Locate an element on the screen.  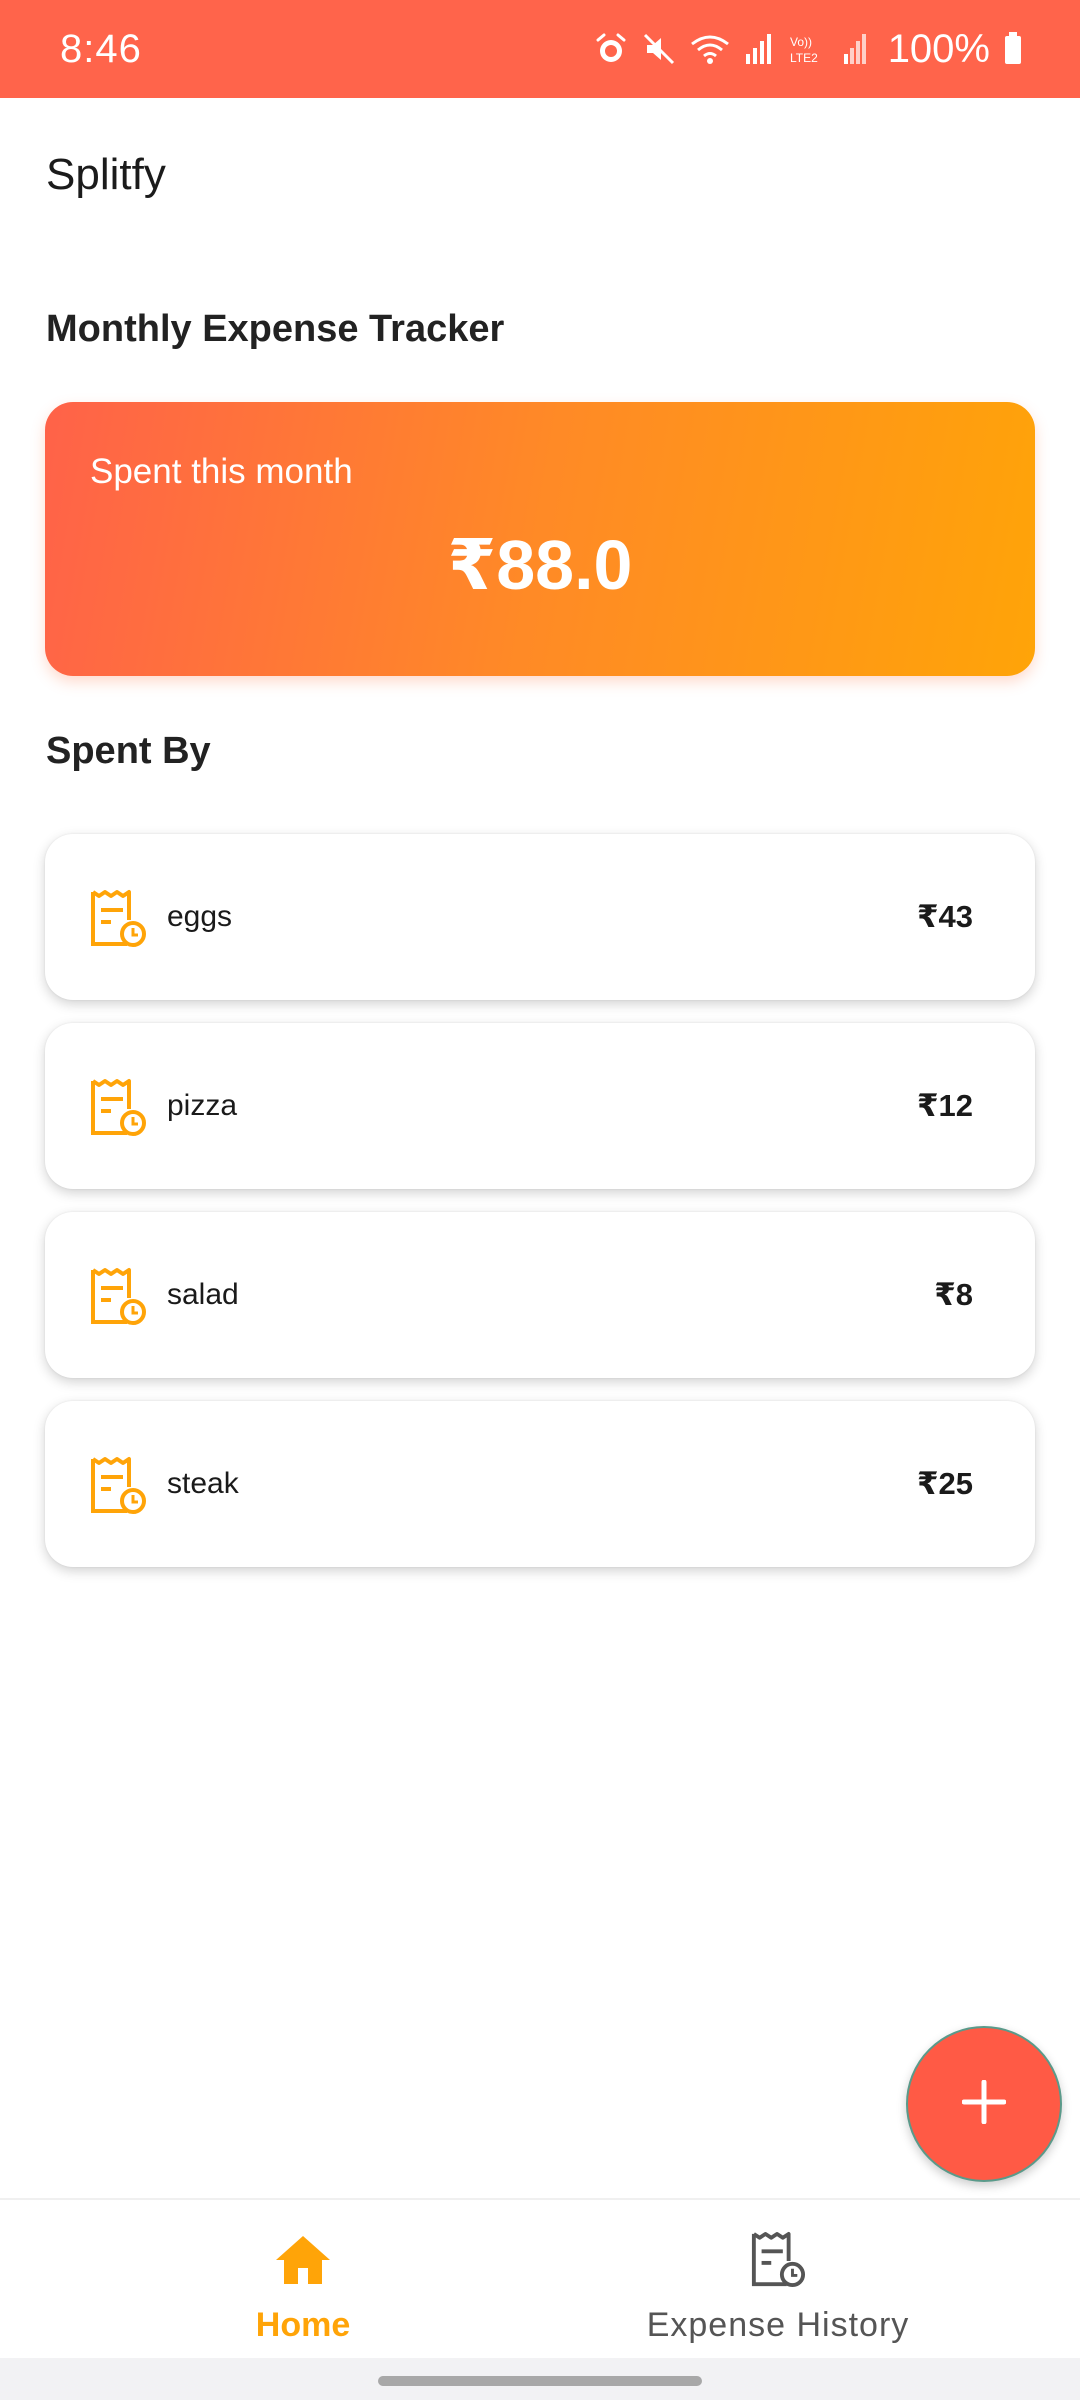
expense-amount: ₹43 is located at coordinates (944, 916).